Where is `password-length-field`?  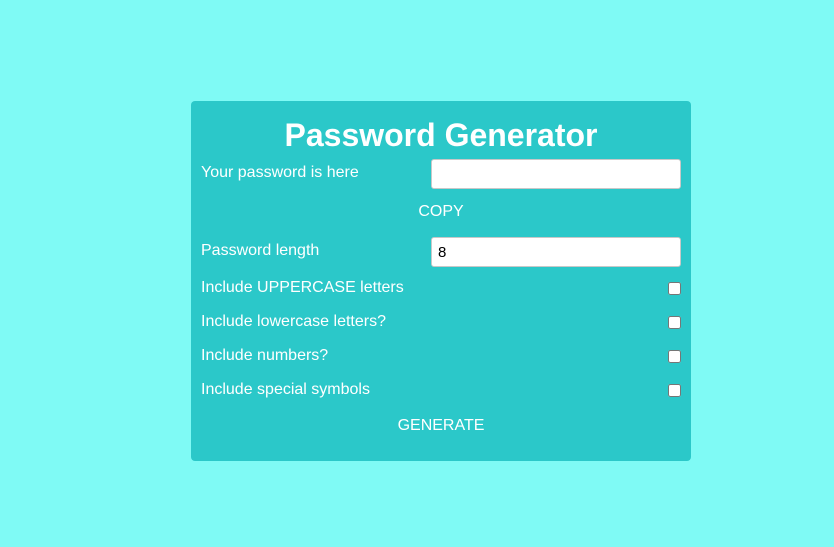
password-length-field is located at coordinates (556, 252).